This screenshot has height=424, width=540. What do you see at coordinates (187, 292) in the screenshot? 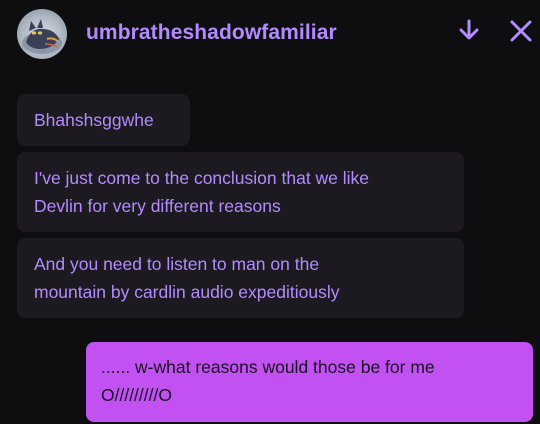
I see `message-text: mountain by cardlin audio expeditiously` at bounding box center [187, 292].